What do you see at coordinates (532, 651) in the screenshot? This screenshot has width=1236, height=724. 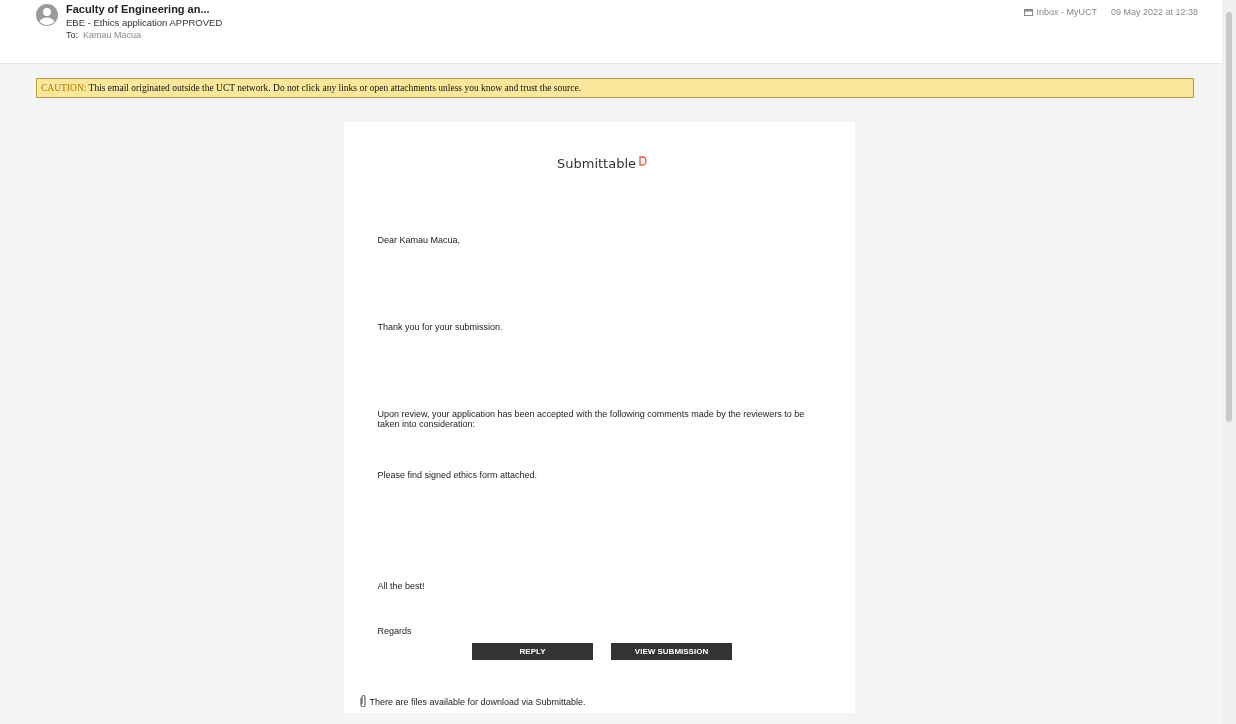 I see `email-action-button: REPLY` at bounding box center [532, 651].